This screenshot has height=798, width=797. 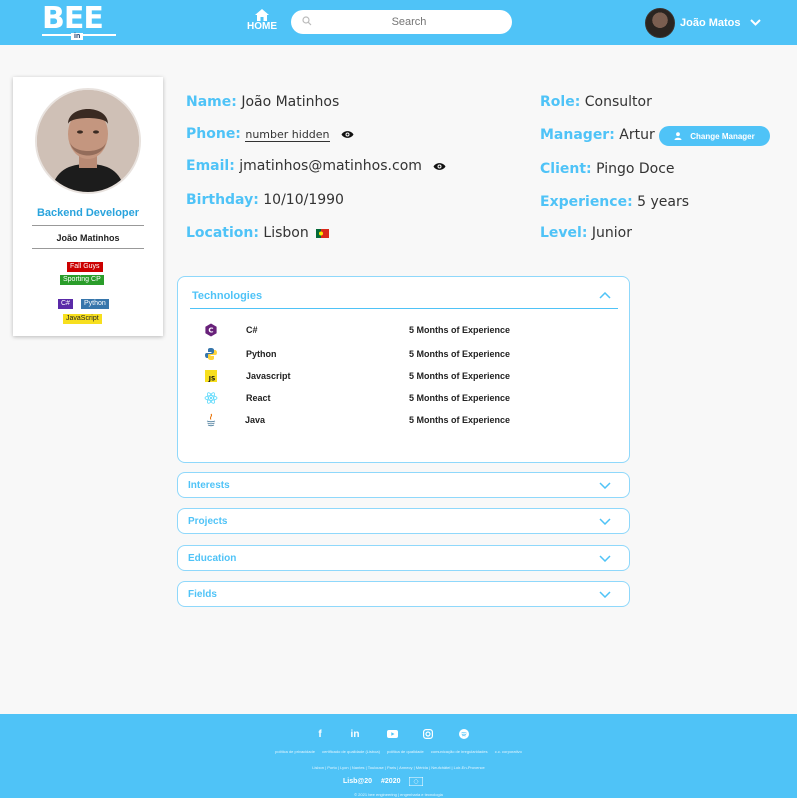 What do you see at coordinates (566, 169) in the screenshot?
I see `client-label: Client:` at bounding box center [566, 169].